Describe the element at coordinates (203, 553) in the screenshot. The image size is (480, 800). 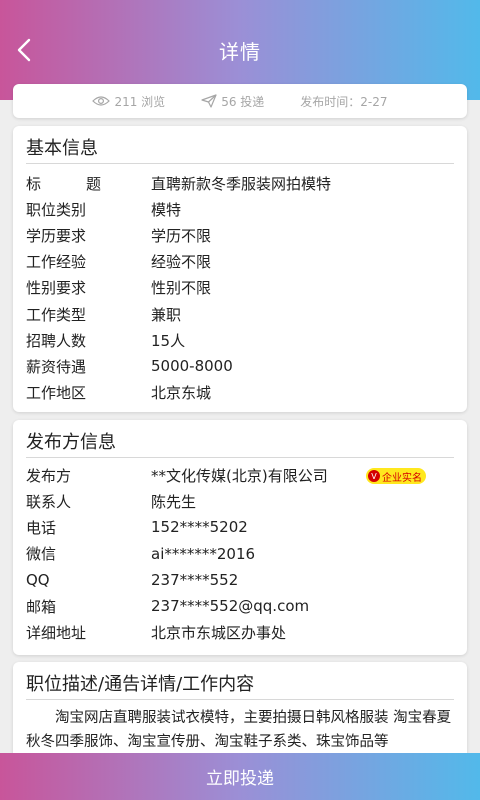
I see `info-value: ai*******2016` at that location.